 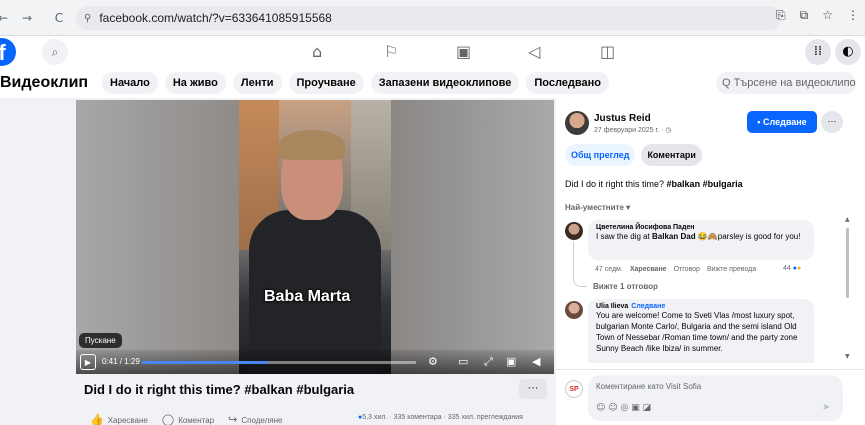 What do you see at coordinates (847, 263) in the screenshot?
I see `comments-scrollbar` at bounding box center [847, 263].